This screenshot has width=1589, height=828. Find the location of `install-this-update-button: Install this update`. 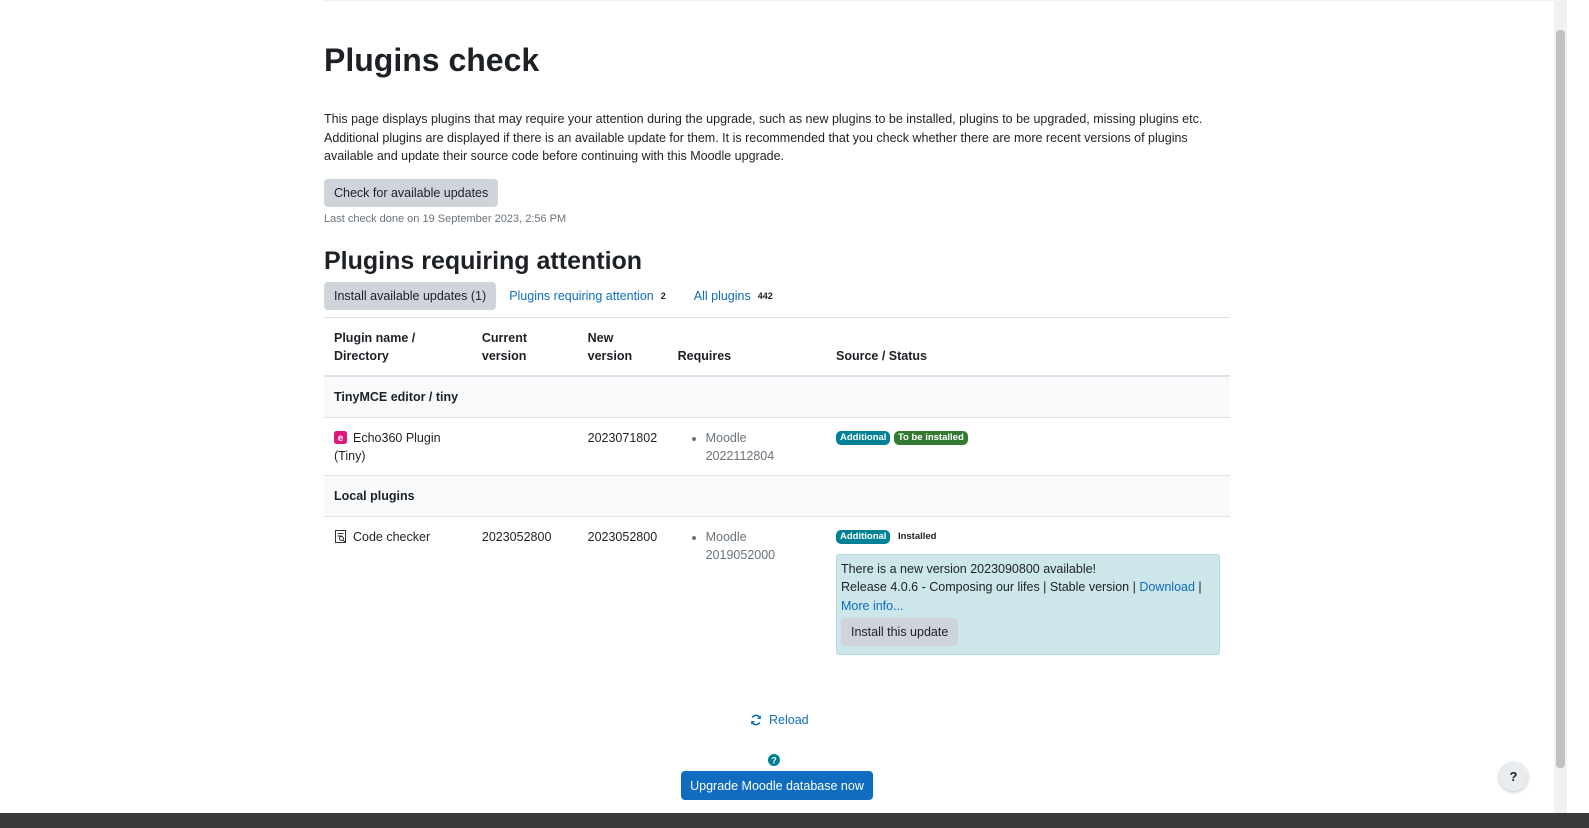

install-this-update-button: Install this update is located at coordinates (900, 632).